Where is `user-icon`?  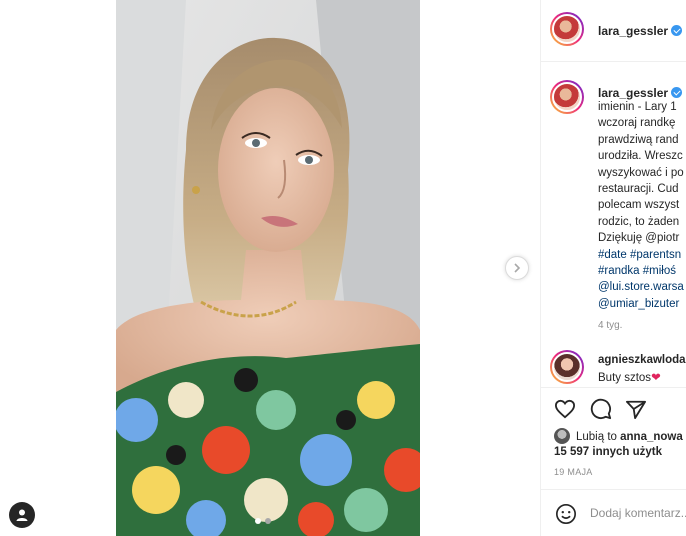 user-icon is located at coordinates (22, 515).